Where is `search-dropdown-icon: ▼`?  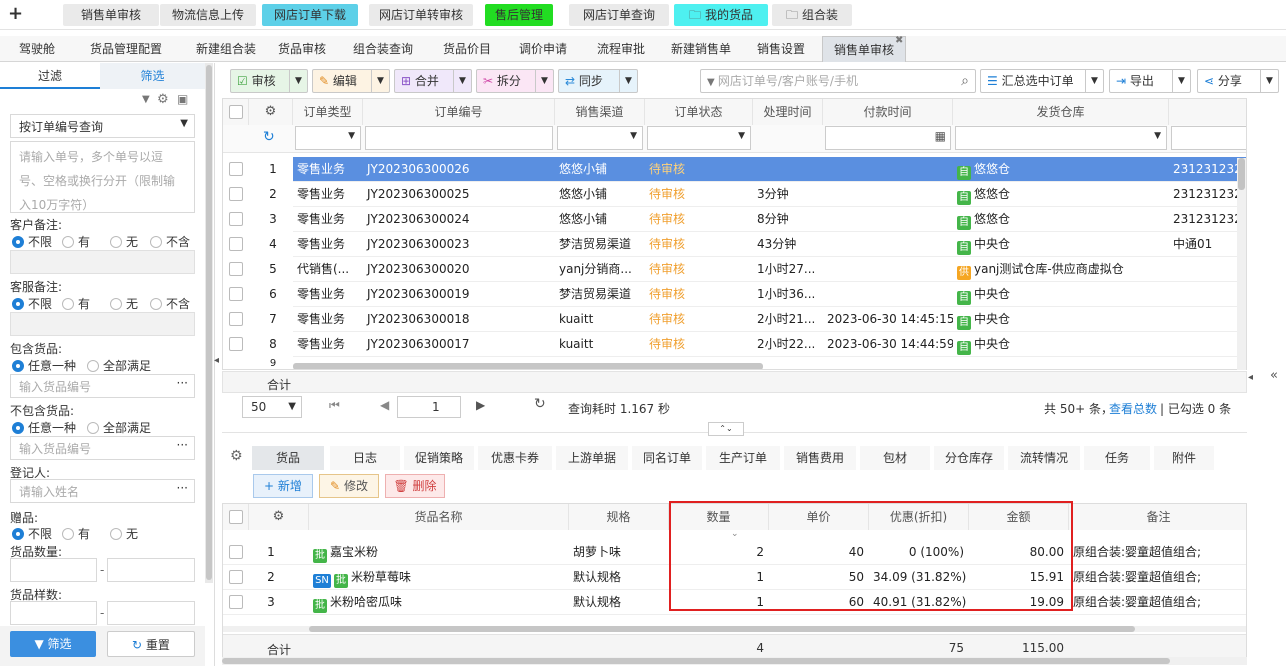 search-dropdown-icon: ▼ is located at coordinates (712, 82).